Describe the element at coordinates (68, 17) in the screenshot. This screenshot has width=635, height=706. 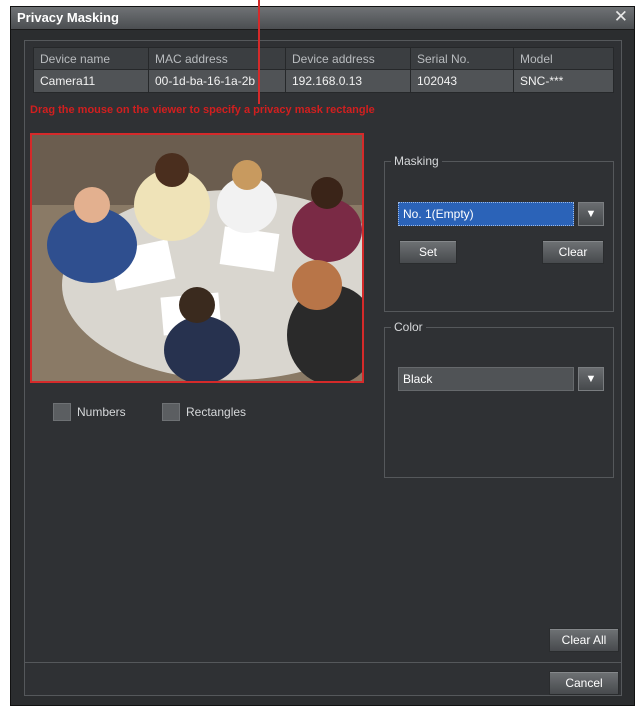
I see `dialog-title: Privacy Masking` at that location.